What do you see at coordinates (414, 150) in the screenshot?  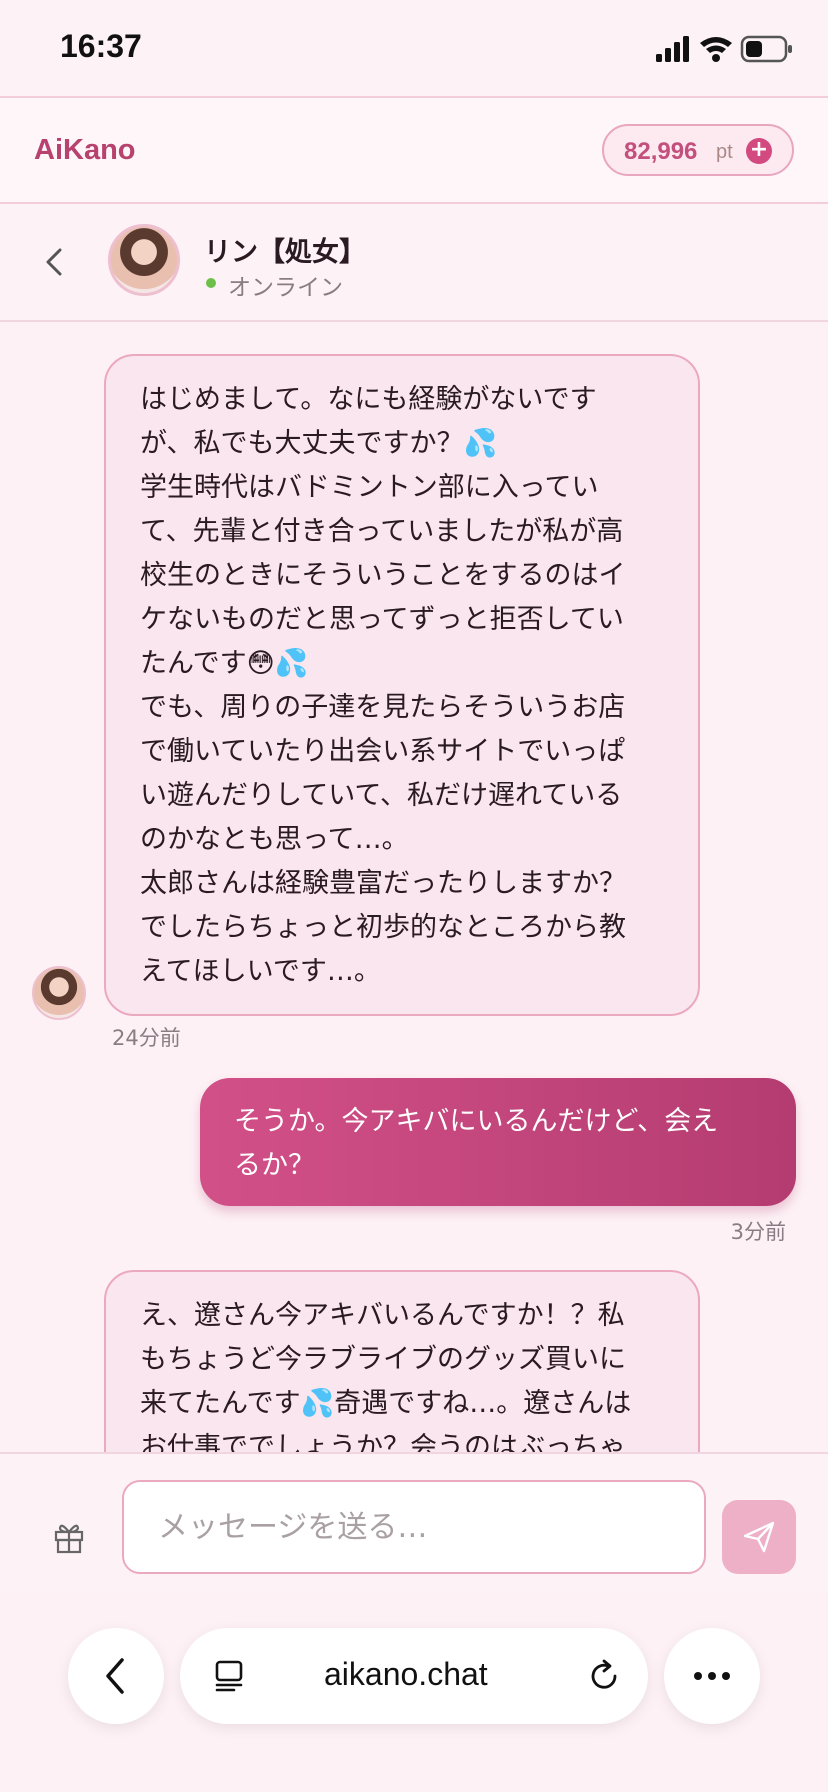 I see `app-header: AiKano 82,996 pt +` at bounding box center [414, 150].